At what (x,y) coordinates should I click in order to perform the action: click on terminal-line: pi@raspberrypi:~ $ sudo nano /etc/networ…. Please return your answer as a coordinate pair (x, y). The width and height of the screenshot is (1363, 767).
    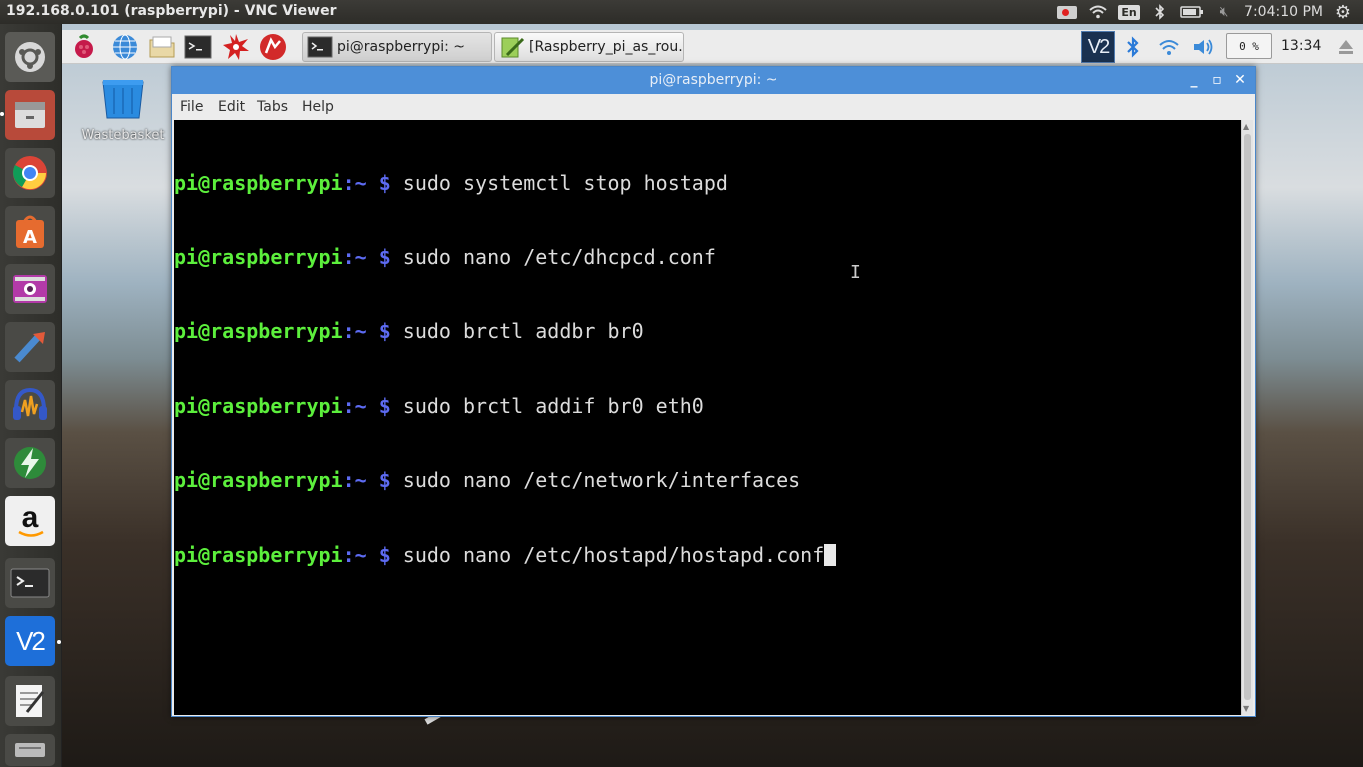
    Looking at the image, I should click on (708, 480).